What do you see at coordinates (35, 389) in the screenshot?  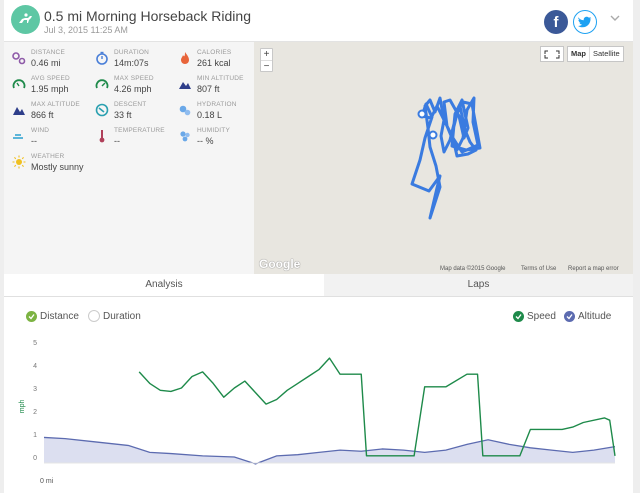 I see `y-tick-label: 3` at bounding box center [35, 389].